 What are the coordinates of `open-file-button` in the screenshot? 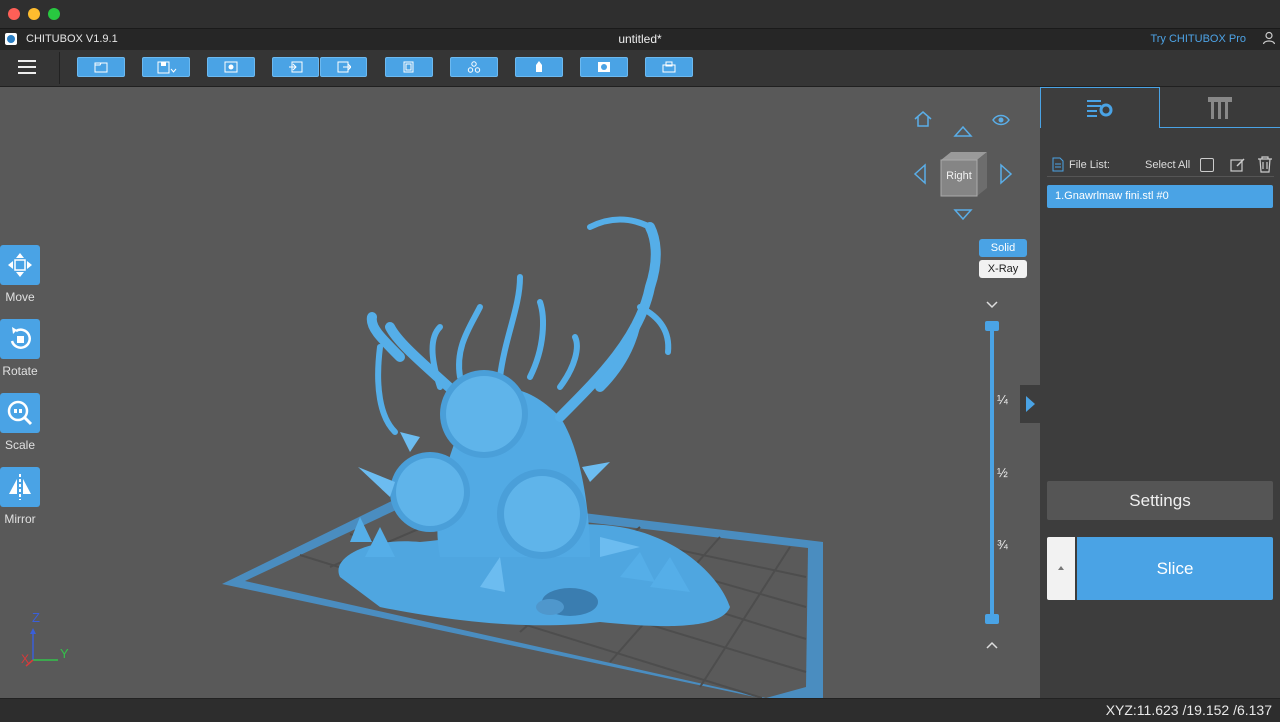 It's located at (101, 67).